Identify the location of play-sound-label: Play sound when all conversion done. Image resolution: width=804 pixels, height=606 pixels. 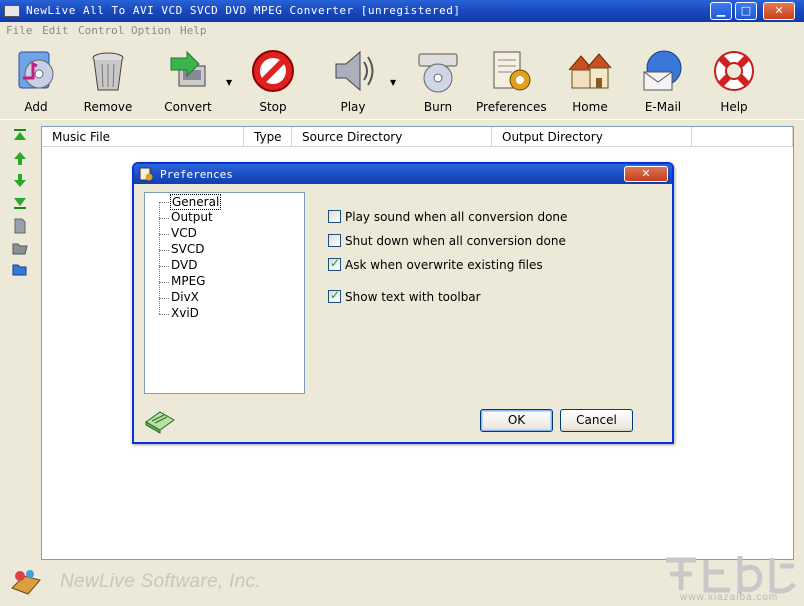
(456, 217).